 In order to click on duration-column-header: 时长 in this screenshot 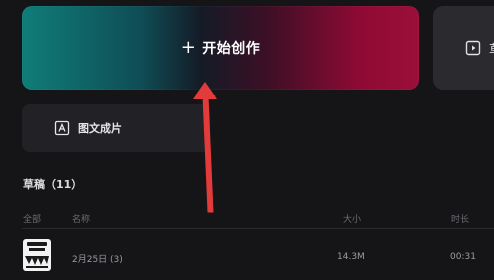, I will do `click(460, 218)`.